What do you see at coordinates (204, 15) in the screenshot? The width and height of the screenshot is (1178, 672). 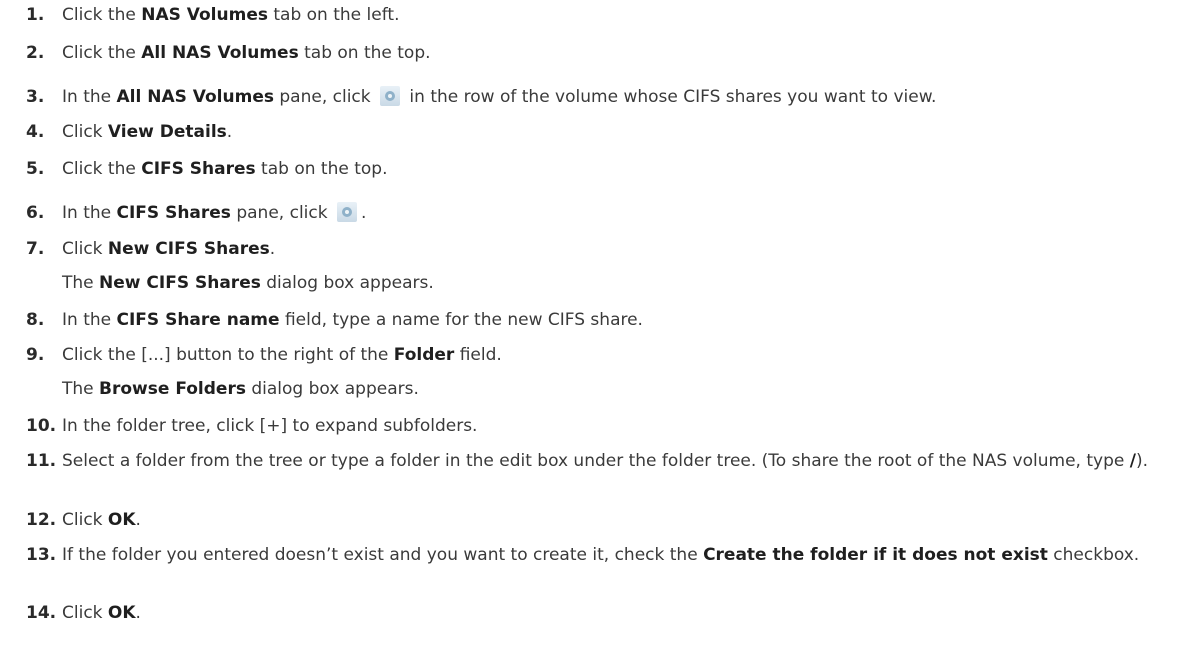 I see `ui-term: NAS Volumes` at bounding box center [204, 15].